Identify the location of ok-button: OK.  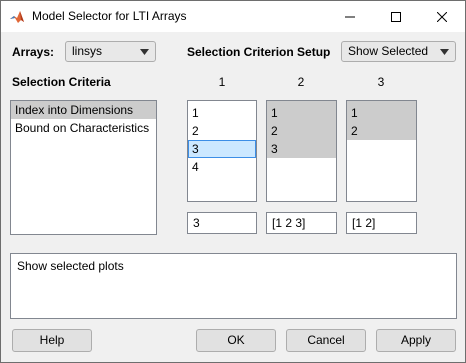
(236, 340).